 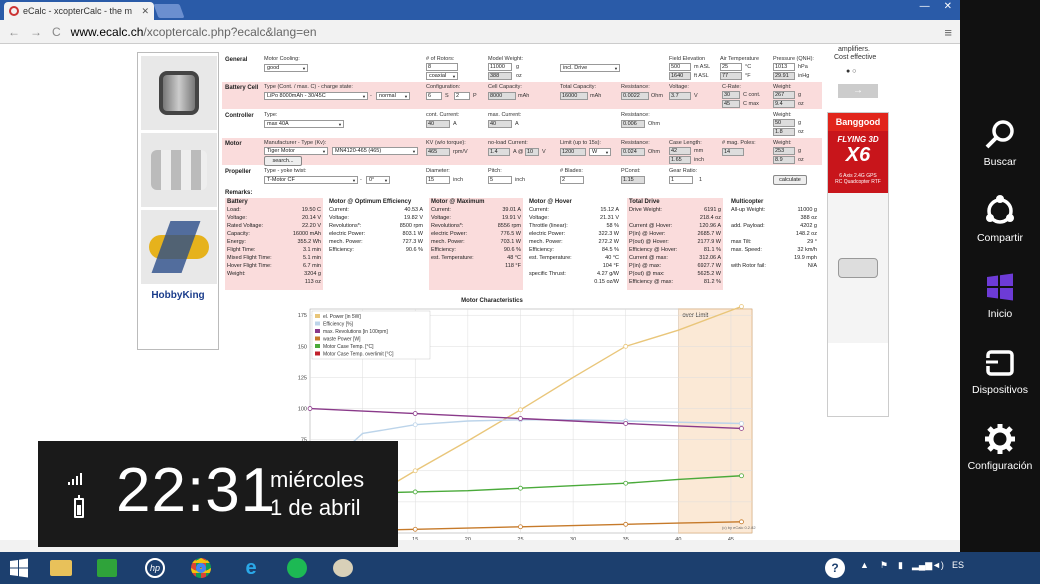 I want to click on tray-signal-icon: ▂▄▆, so click(x=922, y=565).